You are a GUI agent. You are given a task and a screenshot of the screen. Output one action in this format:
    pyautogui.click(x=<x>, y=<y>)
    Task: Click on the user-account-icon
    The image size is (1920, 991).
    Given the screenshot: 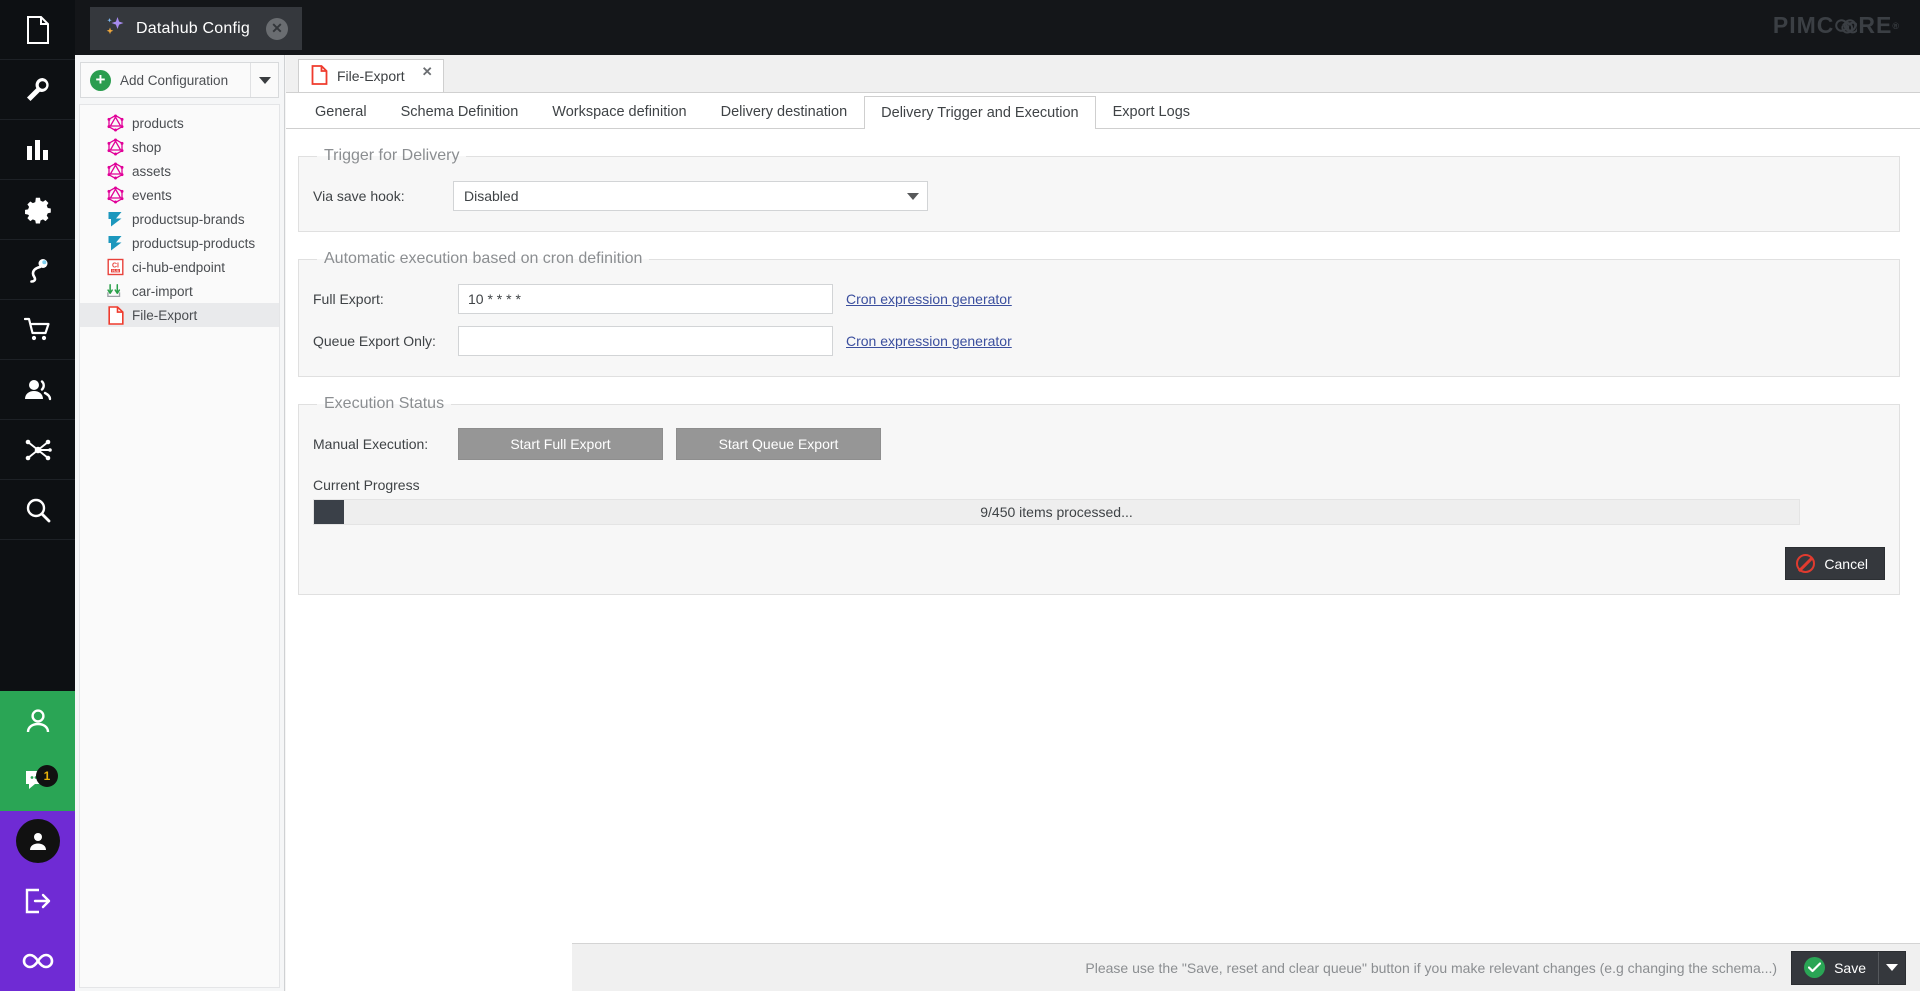 What is the action you would take?
    pyautogui.click(x=37, y=841)
    